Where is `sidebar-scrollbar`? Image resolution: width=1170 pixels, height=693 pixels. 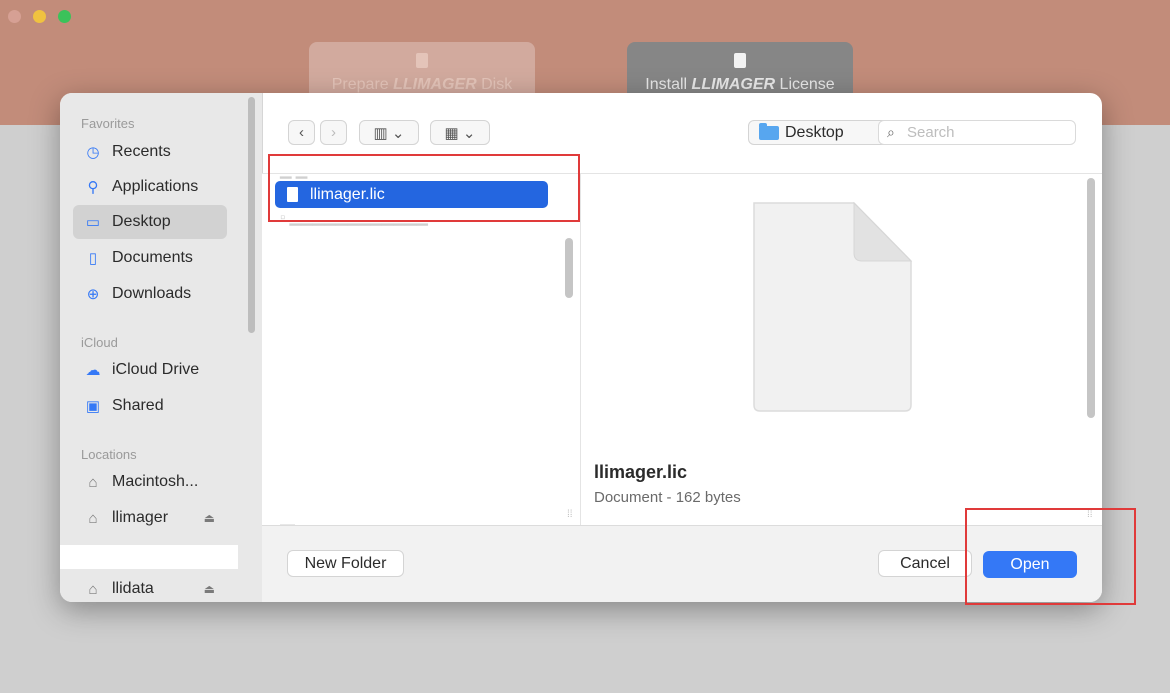
sidebar-scrollbar is located at coordinates (251, 215).